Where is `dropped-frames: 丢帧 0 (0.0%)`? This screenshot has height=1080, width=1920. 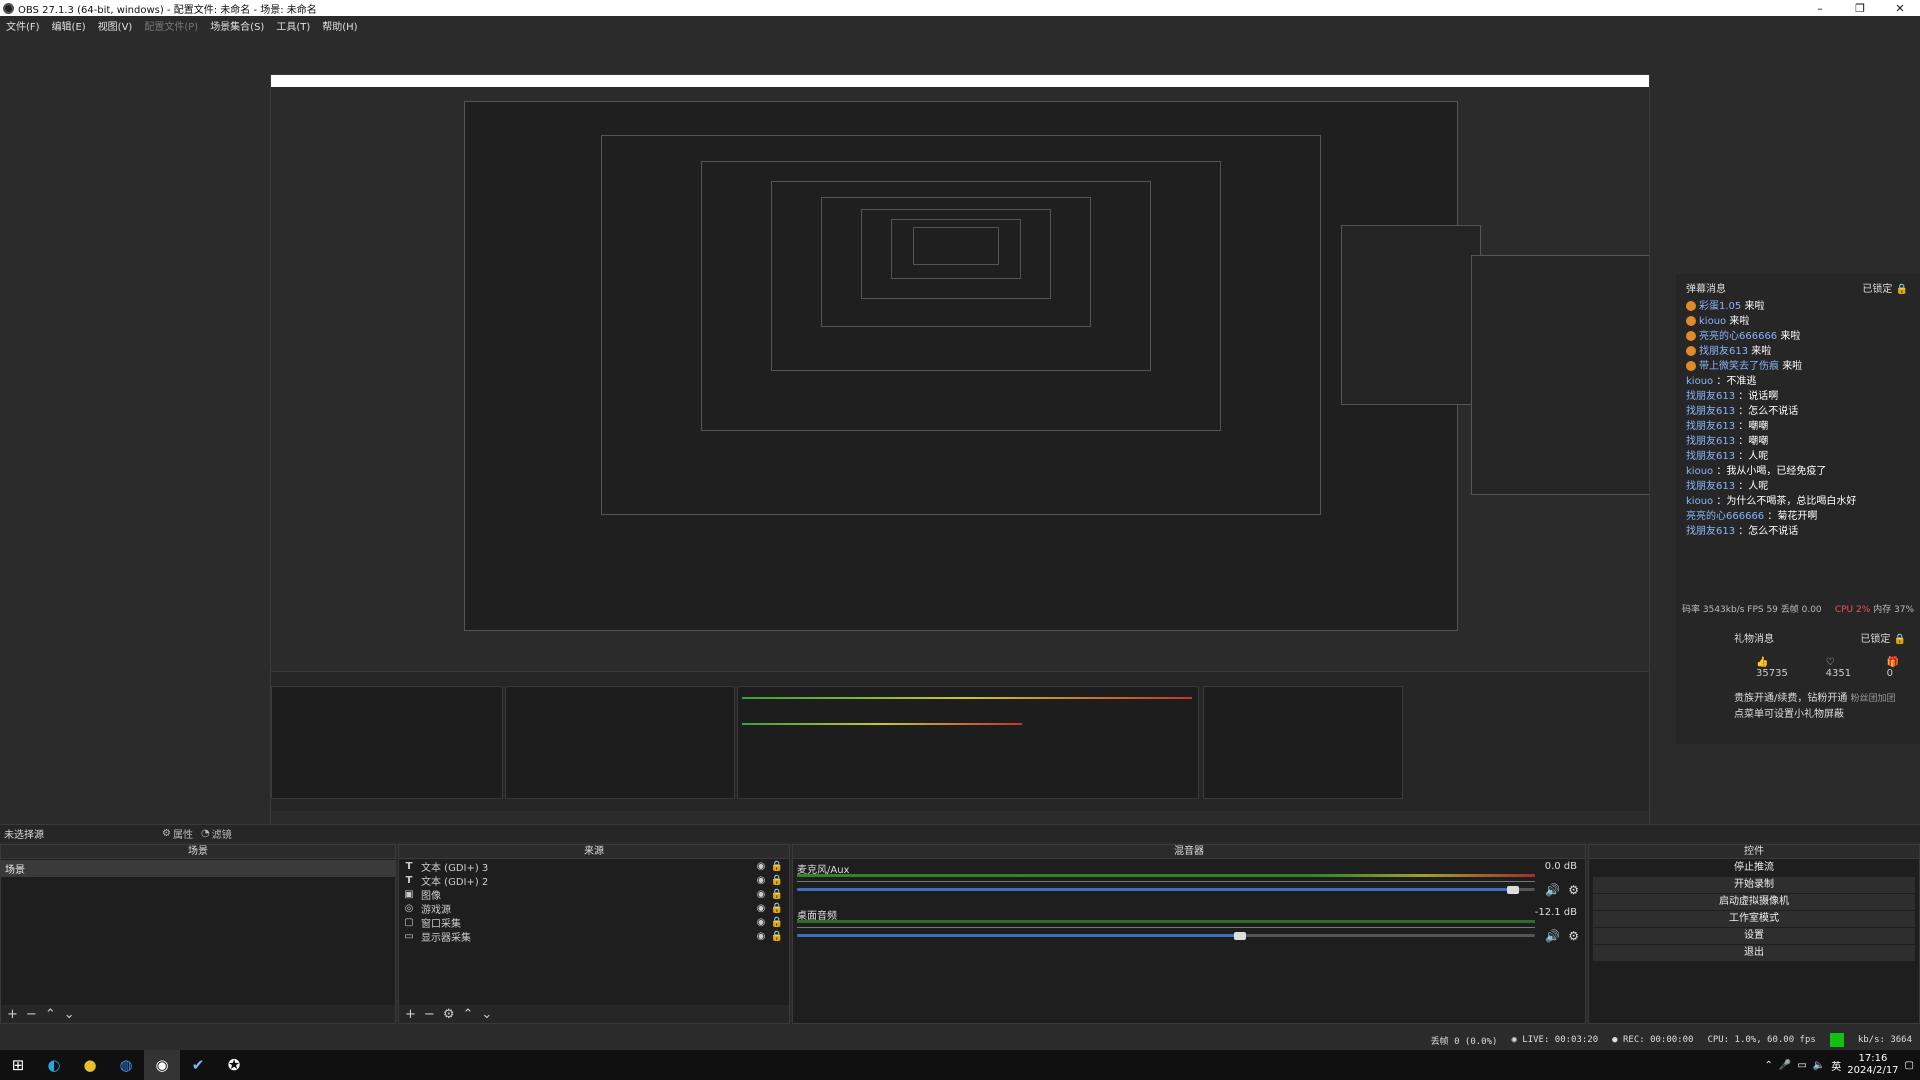 dropped-frames: 丢帧 0 (0.0%) is located at coordinates (1464, 1041).